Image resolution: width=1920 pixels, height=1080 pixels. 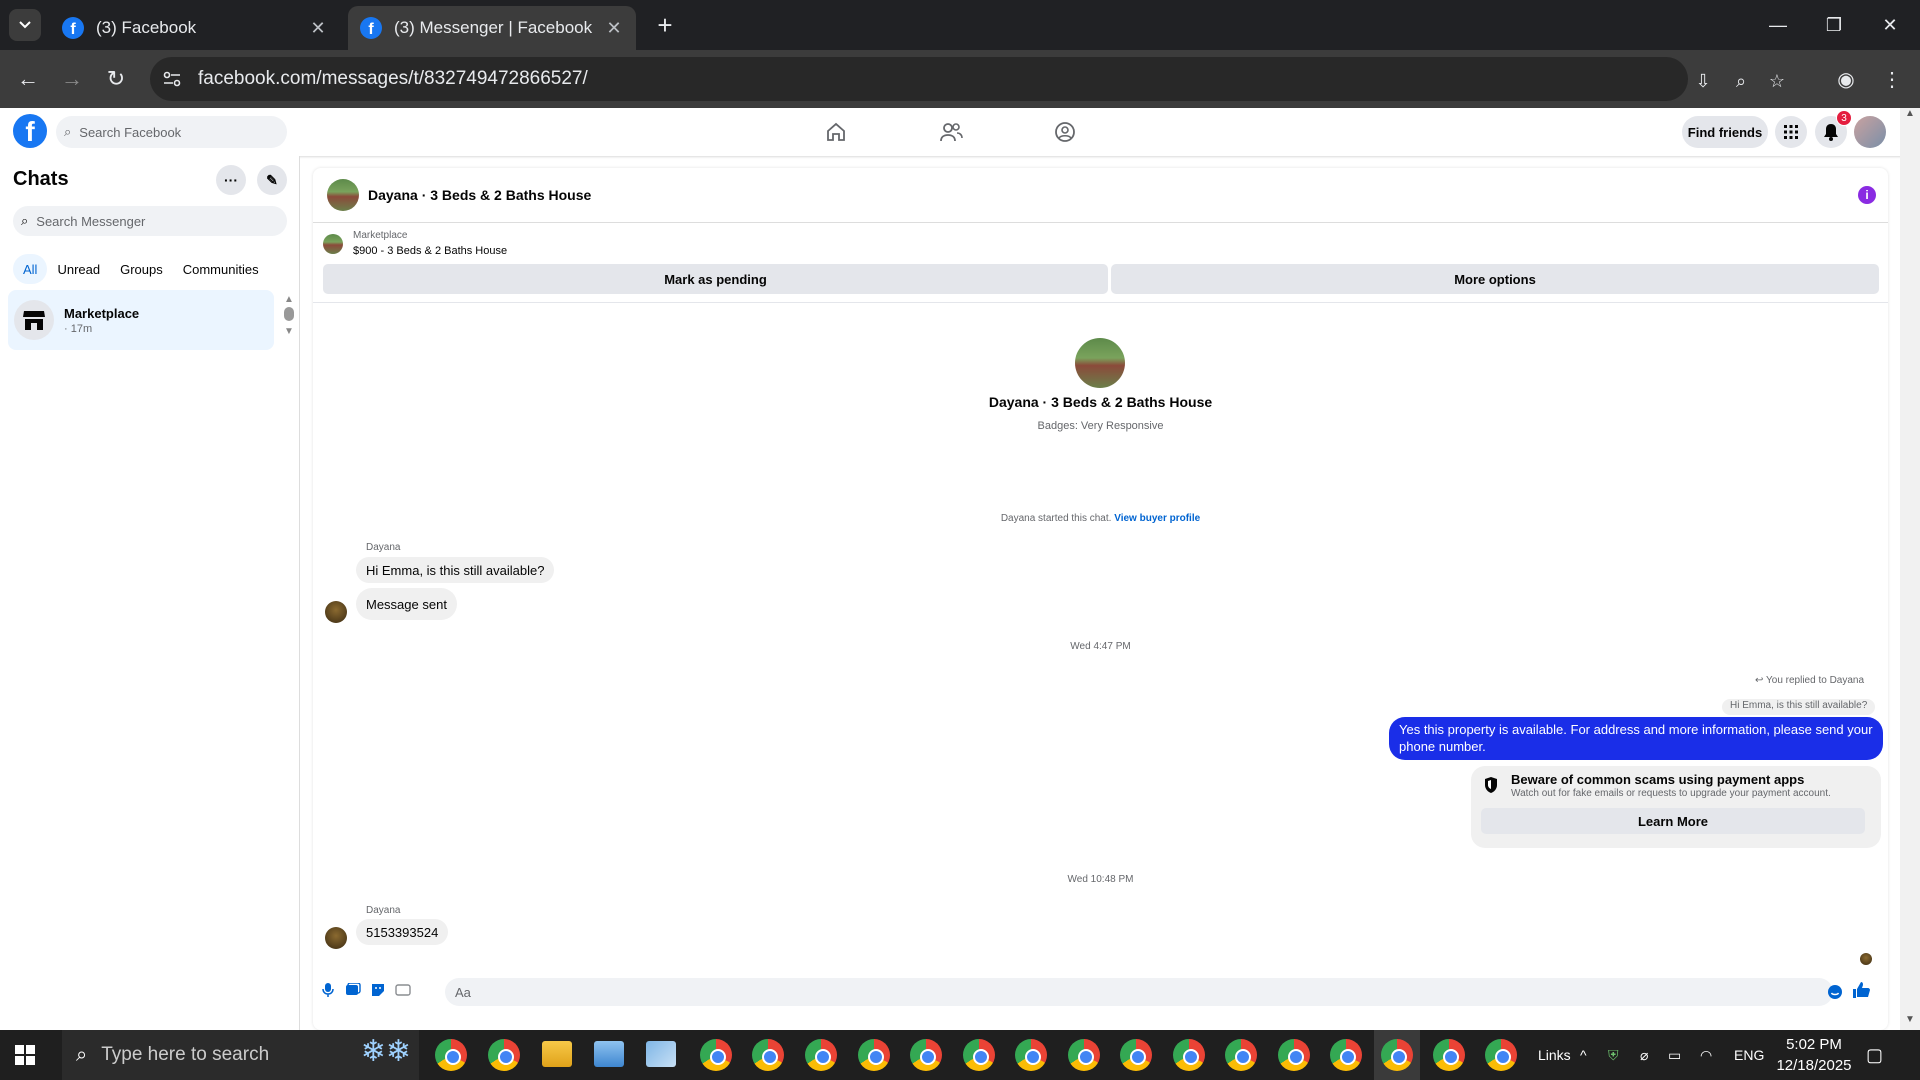 What do you see at coordinates (1703, 81) in the screenshot?
I see `install-app-icon: ⇩` at bounding box center [1703, 81].